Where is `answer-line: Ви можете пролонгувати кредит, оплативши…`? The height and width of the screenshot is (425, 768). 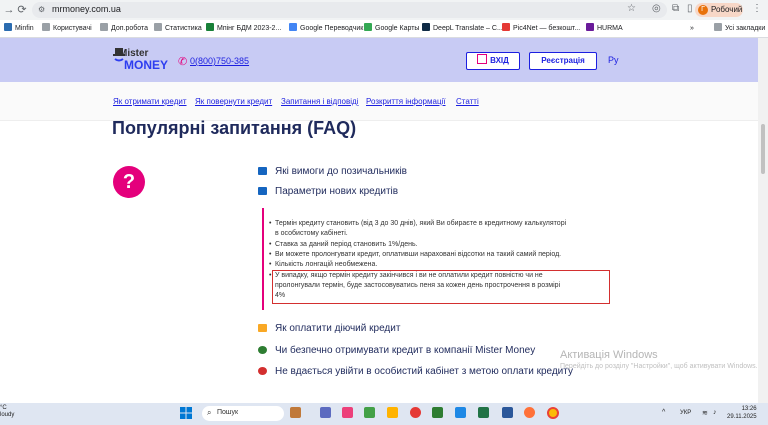 answer-line: Ви можете пролонгувати кредит, оплативши… is located at coordinates (415, 254).